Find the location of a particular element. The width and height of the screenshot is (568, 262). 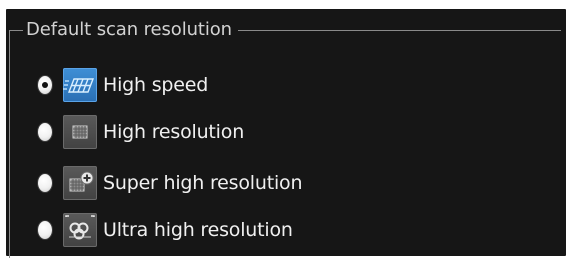

option-label: High resolution is located at coordinates (174, 132).